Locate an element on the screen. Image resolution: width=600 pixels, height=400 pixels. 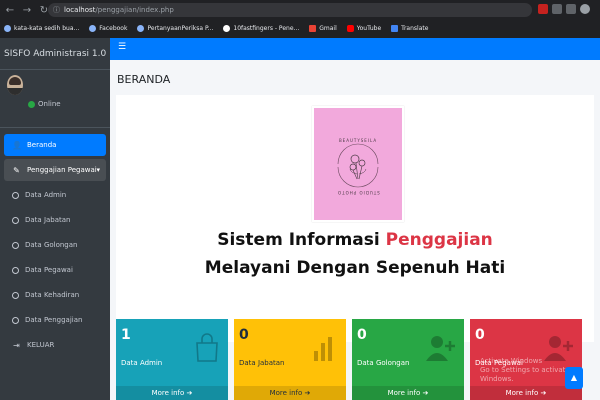
headline-highlight: Penggajian is located at coordinates (439, 240).